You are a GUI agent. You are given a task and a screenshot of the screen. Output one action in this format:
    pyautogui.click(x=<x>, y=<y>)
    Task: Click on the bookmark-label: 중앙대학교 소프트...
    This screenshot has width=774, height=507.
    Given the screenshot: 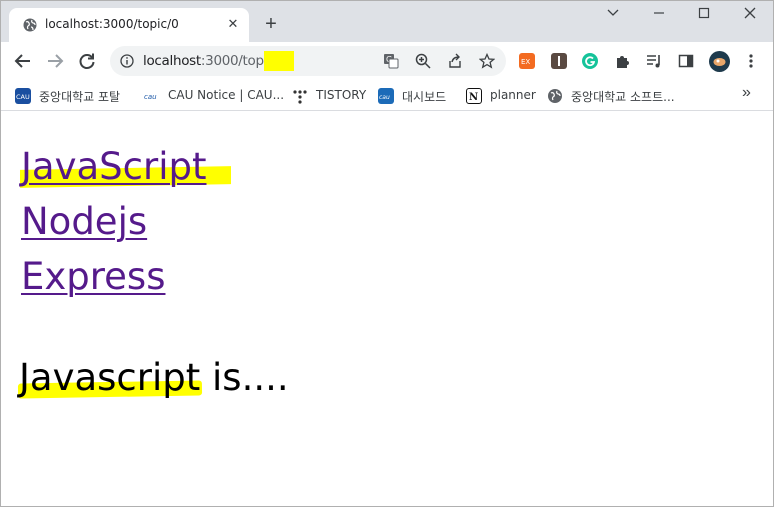 What is the action you would take?
    pyautogui.click(x=623, y=97)
    